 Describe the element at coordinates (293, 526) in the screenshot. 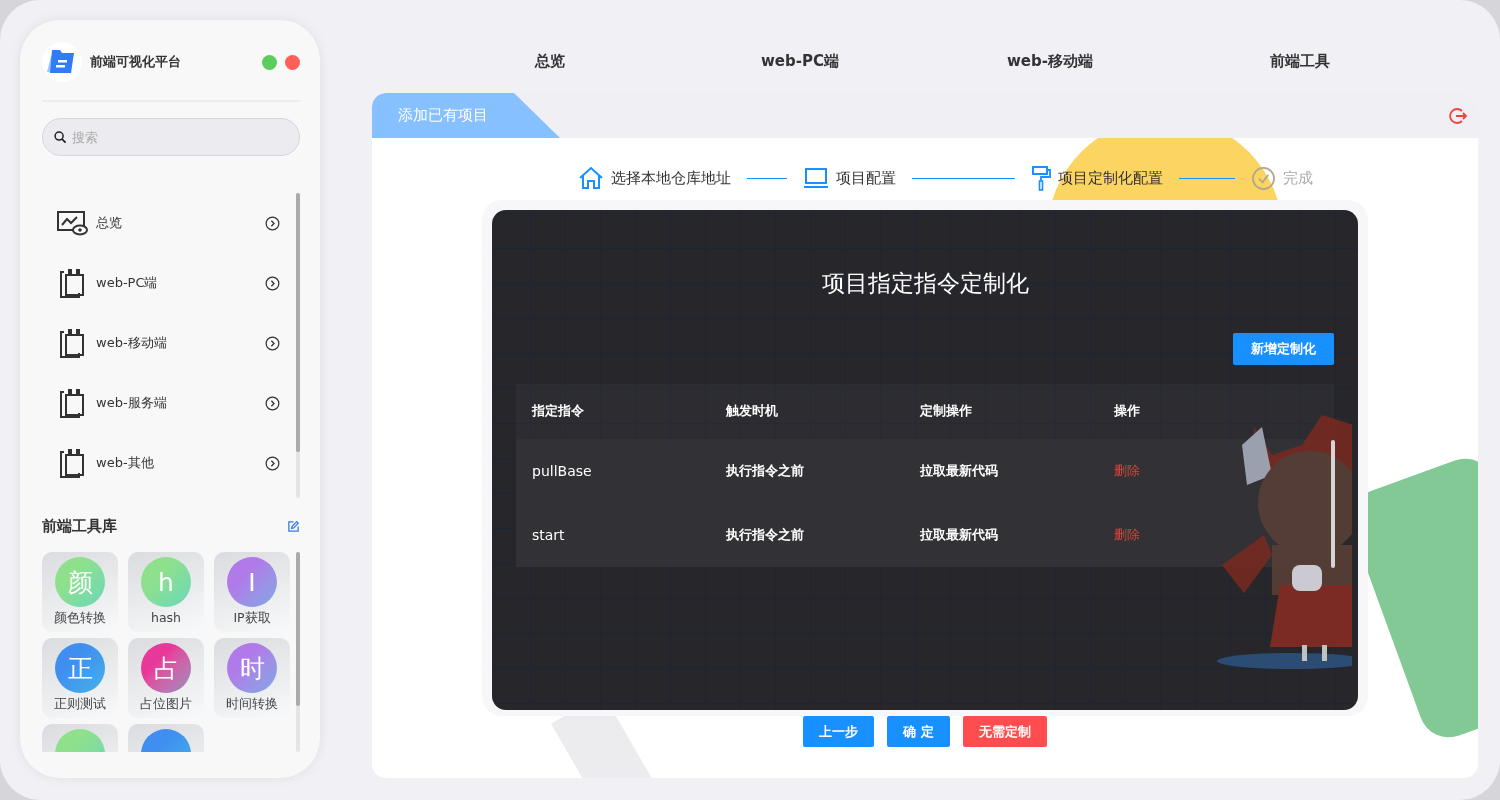

I see `edit-icon` at that location.